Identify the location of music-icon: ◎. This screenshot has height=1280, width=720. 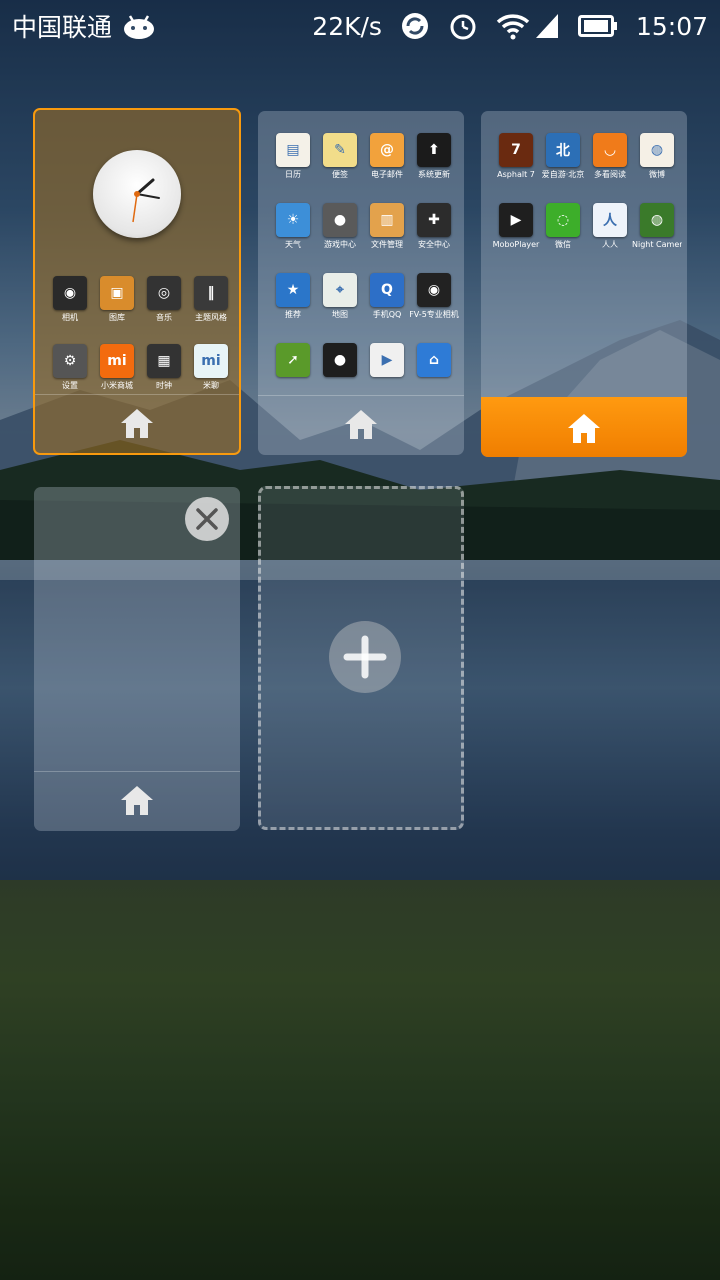
(164, 293).